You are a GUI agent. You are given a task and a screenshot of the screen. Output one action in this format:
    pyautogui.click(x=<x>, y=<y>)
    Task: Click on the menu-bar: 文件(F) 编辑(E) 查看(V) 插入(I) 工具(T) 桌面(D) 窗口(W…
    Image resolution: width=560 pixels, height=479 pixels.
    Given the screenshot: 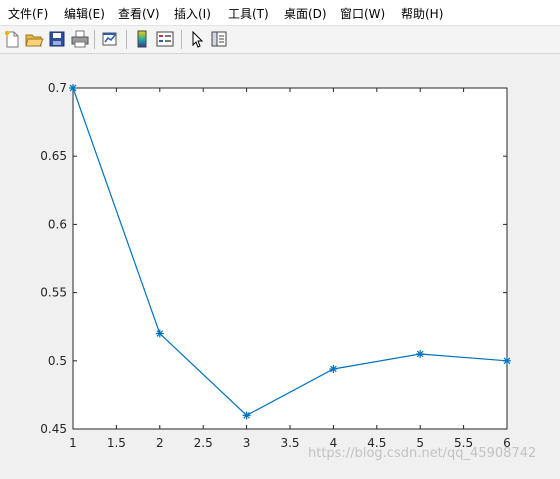 What is the action you would take?
    pyautogui.click(x=280, y=13)
    